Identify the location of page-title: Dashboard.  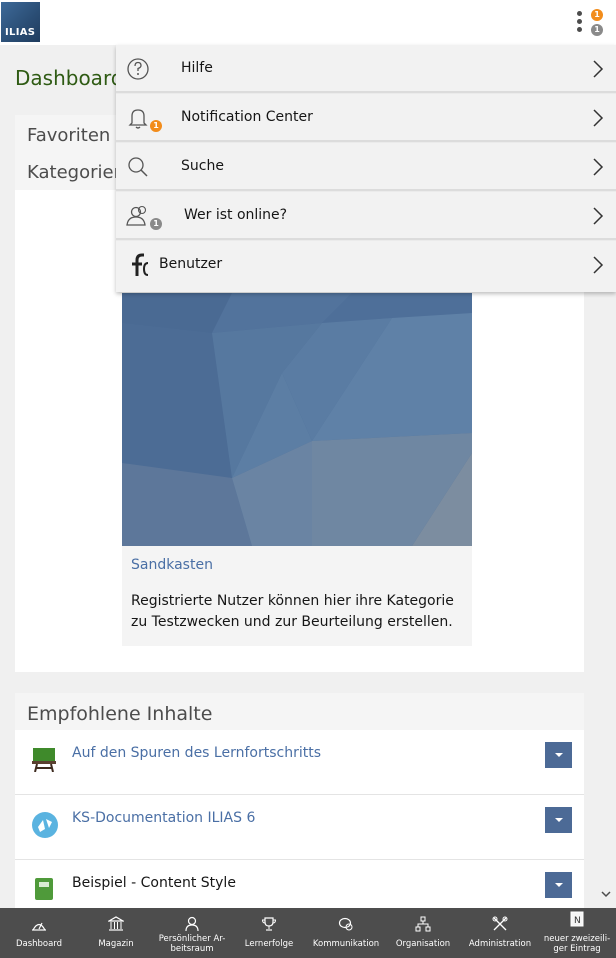
(69, 78).